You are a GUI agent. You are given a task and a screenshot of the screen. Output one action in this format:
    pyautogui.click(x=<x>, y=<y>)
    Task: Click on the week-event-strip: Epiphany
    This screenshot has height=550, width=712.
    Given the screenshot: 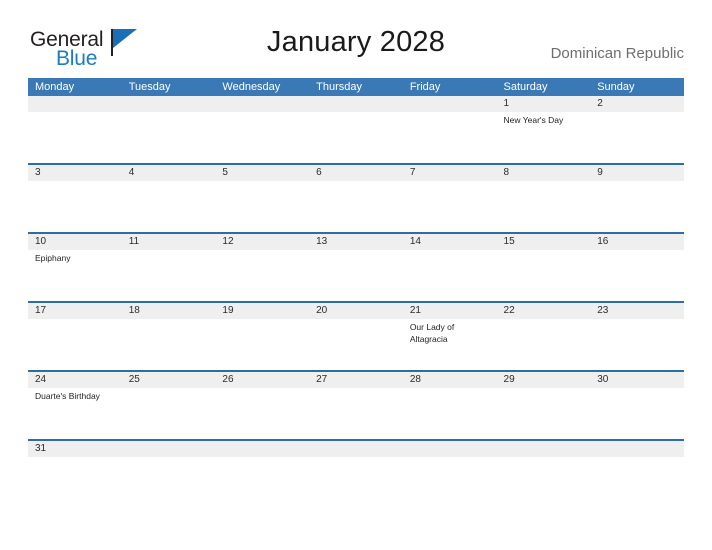 What is the action you would take?
    pyautogui.click(x=356, y=275)
    